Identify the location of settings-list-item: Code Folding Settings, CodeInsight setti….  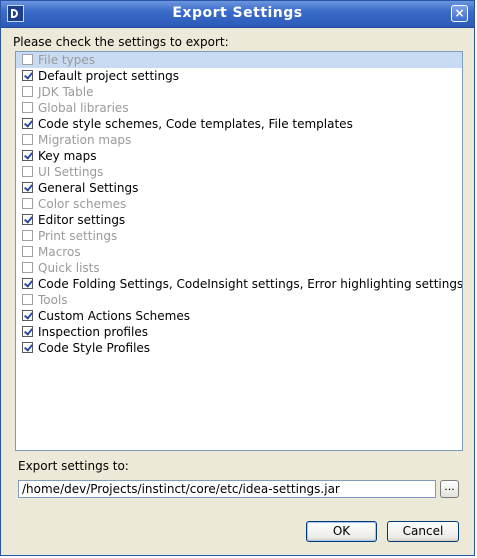
(239, 284).